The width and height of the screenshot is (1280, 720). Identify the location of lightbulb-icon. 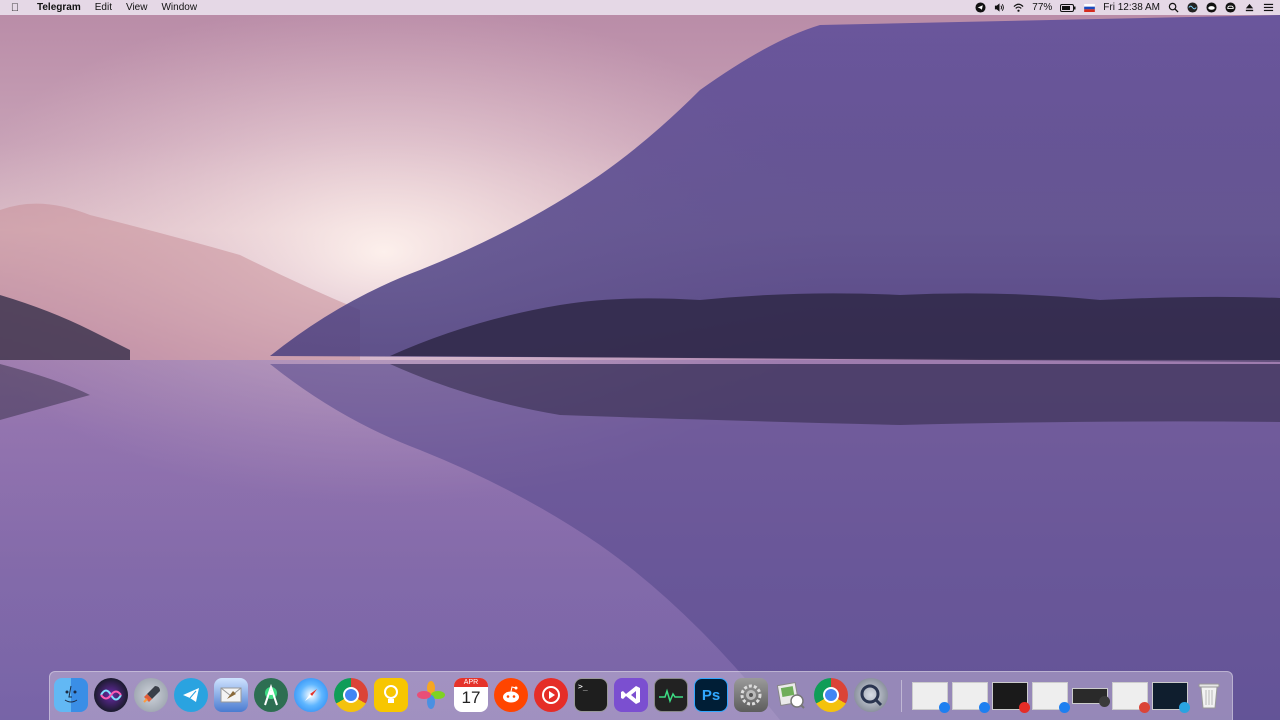
(391, 695).